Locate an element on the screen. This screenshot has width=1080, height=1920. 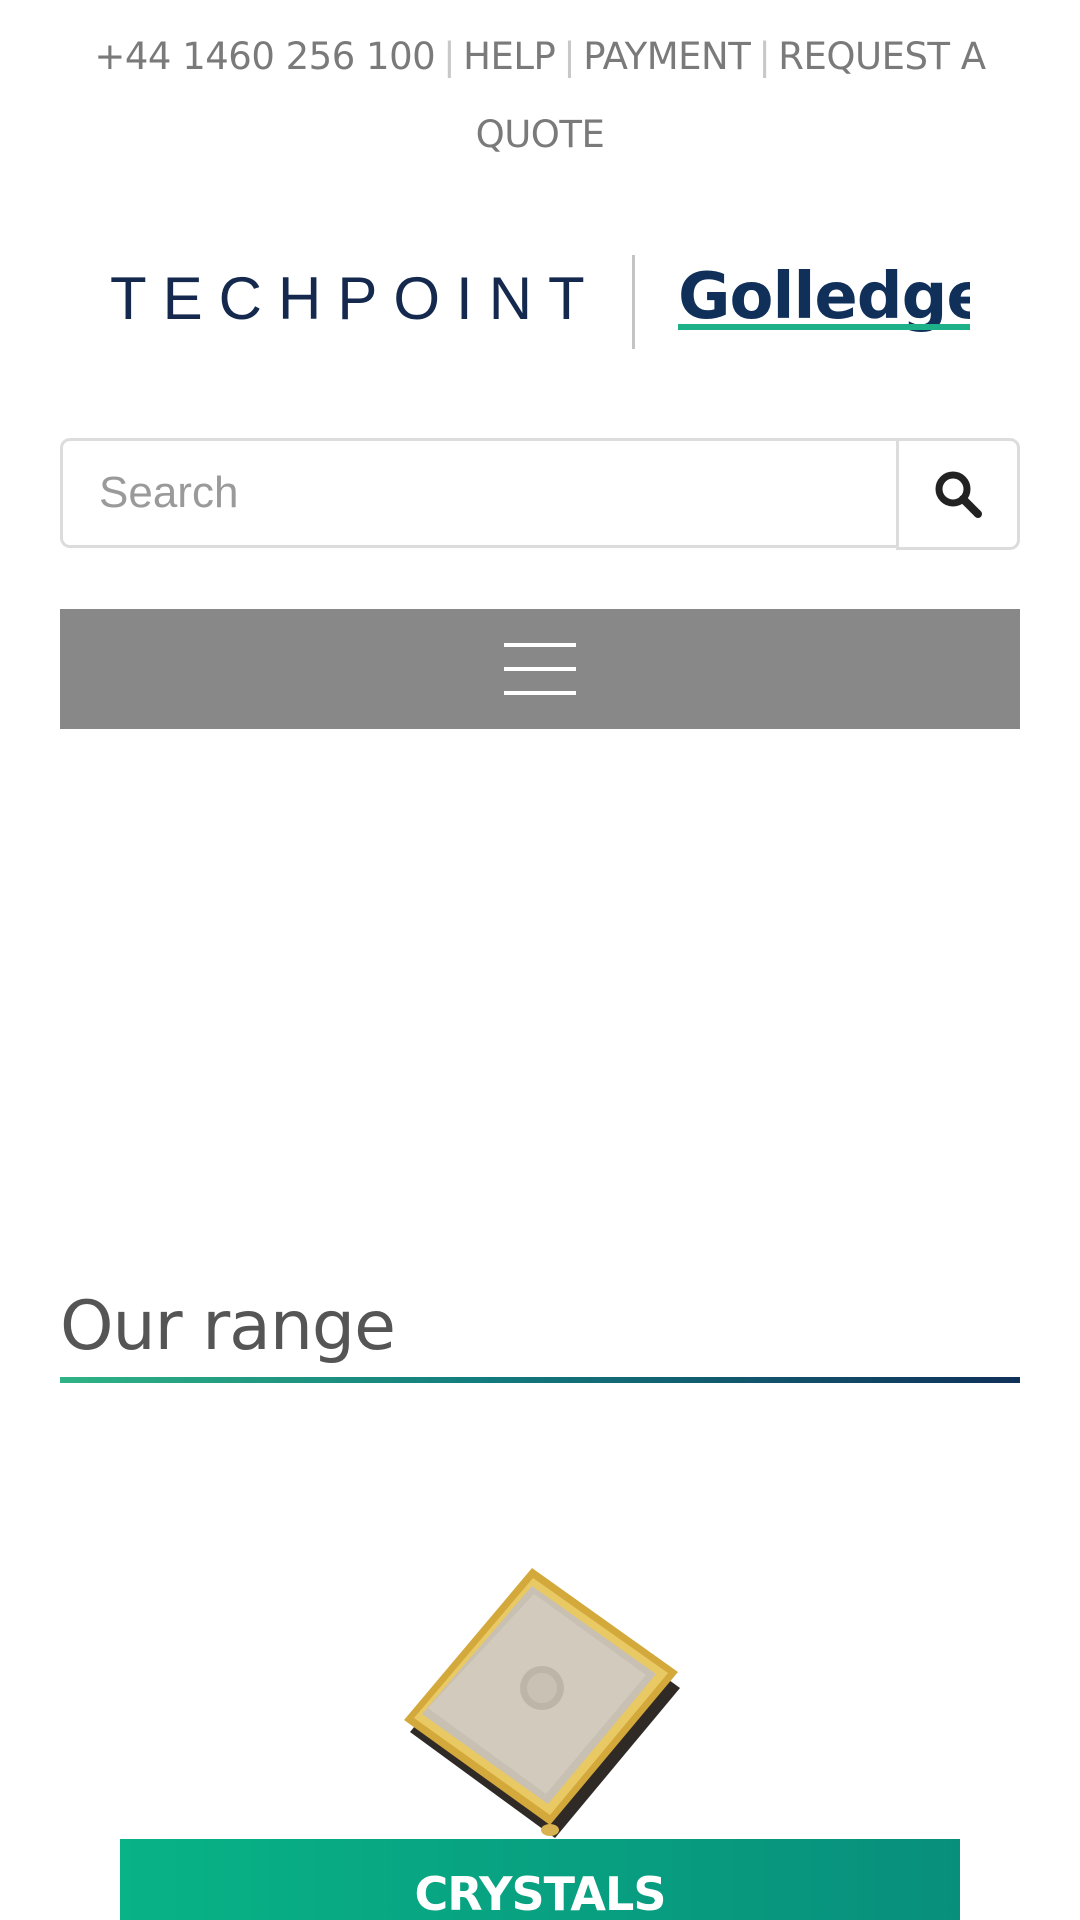
search-form is located at coordinates (540, 494).